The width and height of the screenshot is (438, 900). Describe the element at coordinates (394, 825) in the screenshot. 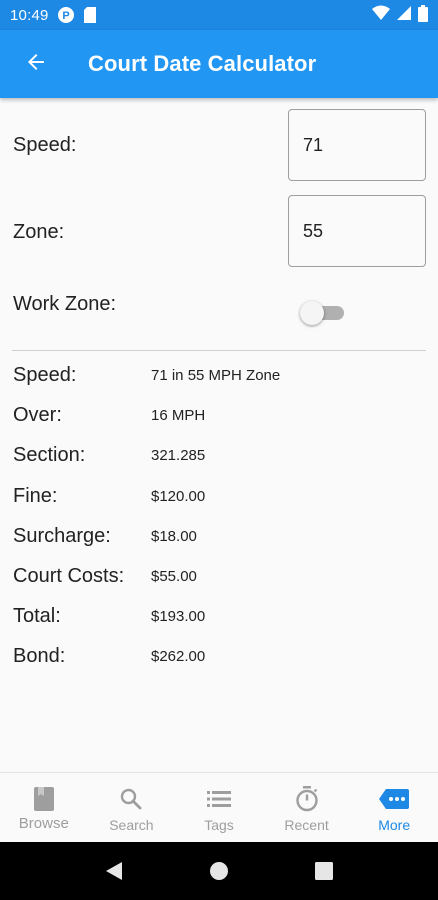

I see `nav-more-label: More` at that location.